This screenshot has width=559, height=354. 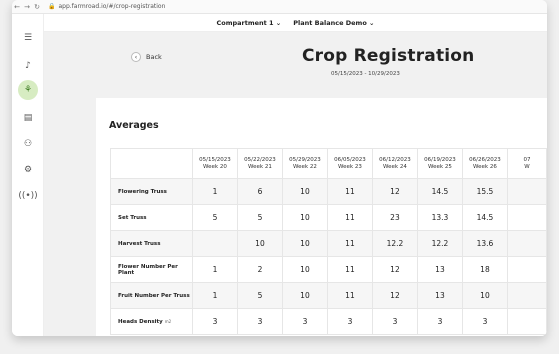 I want to click on lock-icon: 🔒, so click(x=52, y=6).